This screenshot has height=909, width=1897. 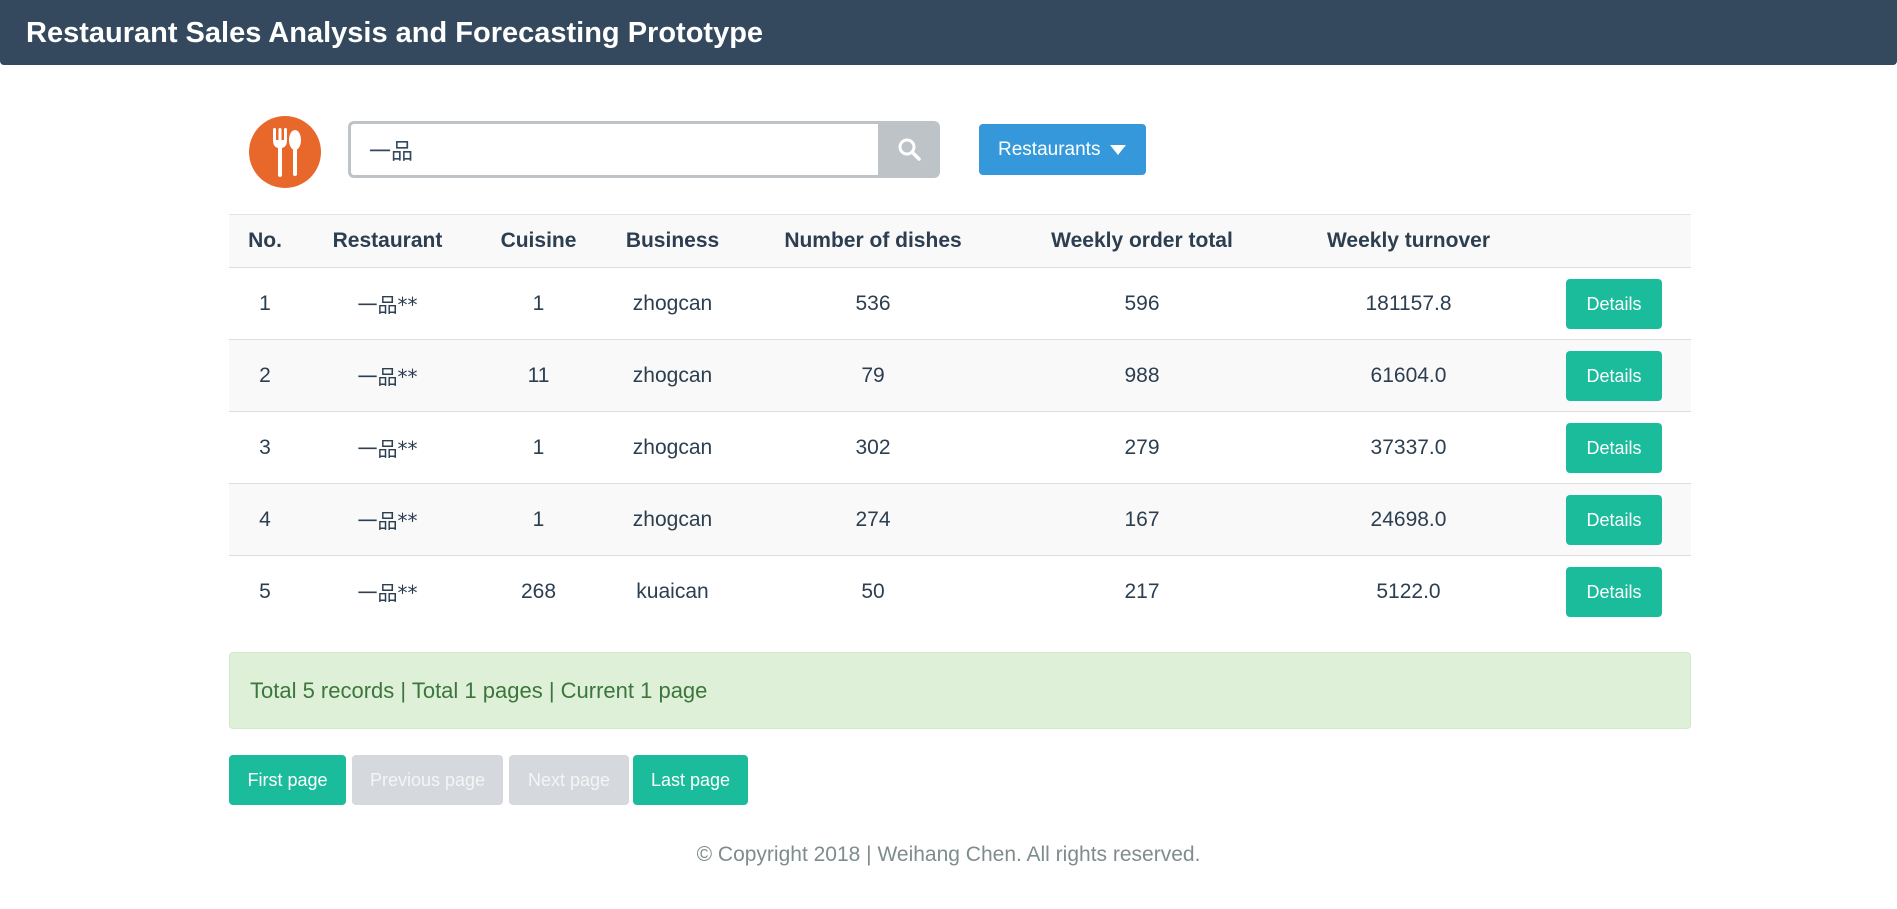 I want to click on cell-orders: 988, so click(x=1142, y=375).